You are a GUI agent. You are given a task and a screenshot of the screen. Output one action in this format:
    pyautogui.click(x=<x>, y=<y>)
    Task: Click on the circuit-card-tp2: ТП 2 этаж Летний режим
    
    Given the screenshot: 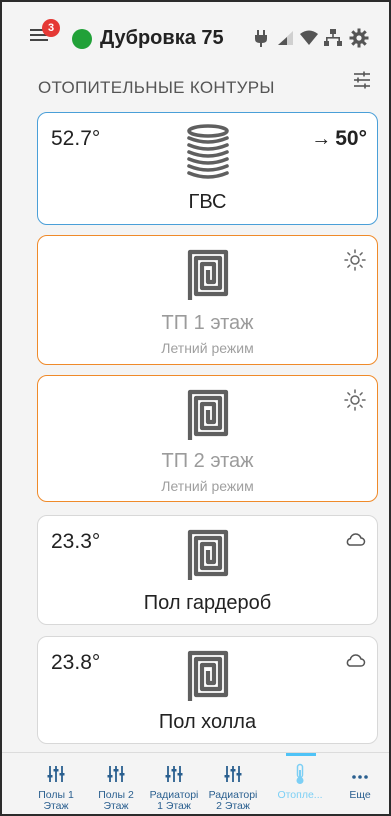 What is the action you would take?
    pyautogui.click(x=207, y=438)
    